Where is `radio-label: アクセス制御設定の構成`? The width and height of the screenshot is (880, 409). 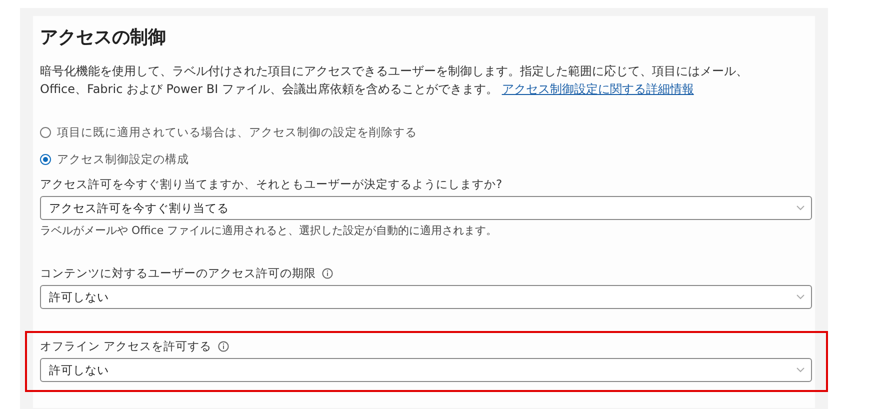
radio-label: アクセス制御設定の構成 is located at coordinates (123, 159).